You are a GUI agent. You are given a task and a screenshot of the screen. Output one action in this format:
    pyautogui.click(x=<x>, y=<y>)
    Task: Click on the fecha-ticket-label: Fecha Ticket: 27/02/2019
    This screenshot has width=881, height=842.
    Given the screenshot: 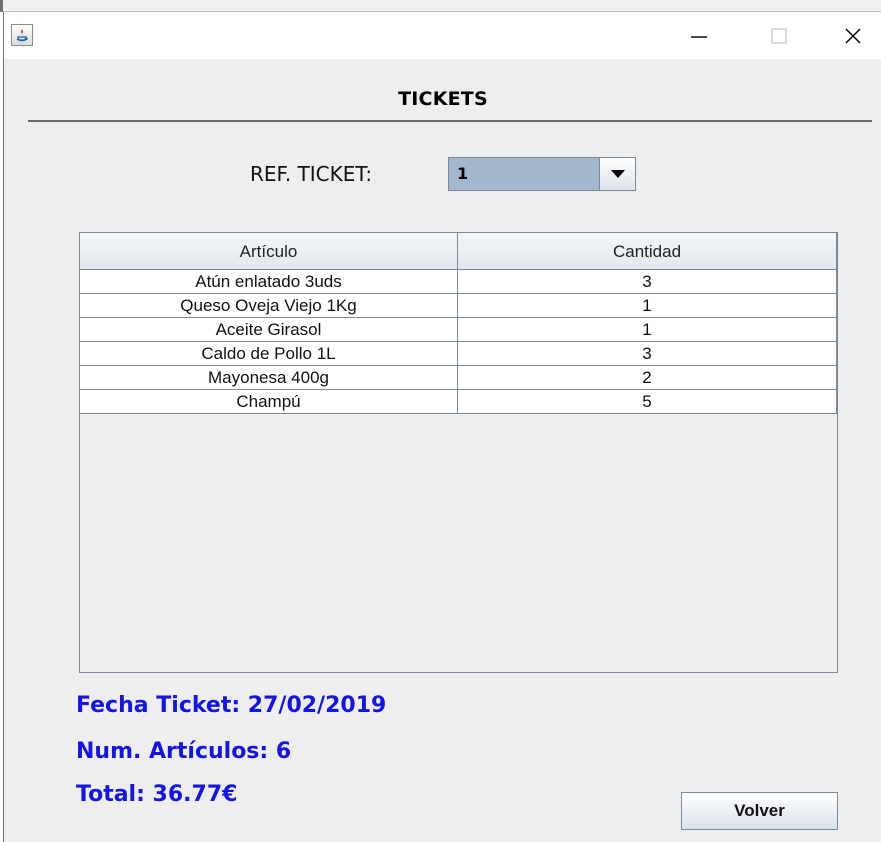 What is the action you would take?
    pyautogui.click(x=231, y=705)
    